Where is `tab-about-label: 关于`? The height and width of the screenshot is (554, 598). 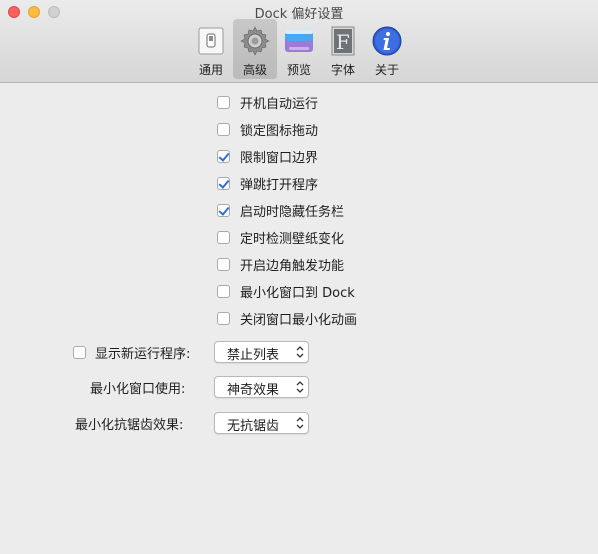 tab-about-label: 关于 is located at coordinates (386, 70).